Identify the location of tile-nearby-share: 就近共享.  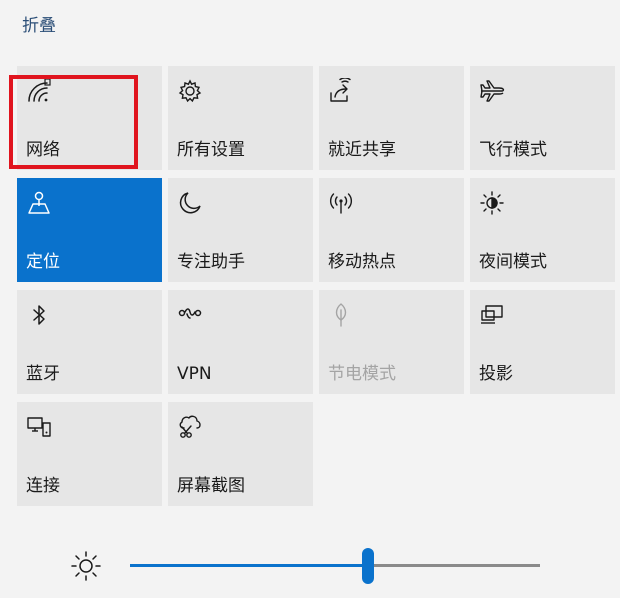
(391, 118).